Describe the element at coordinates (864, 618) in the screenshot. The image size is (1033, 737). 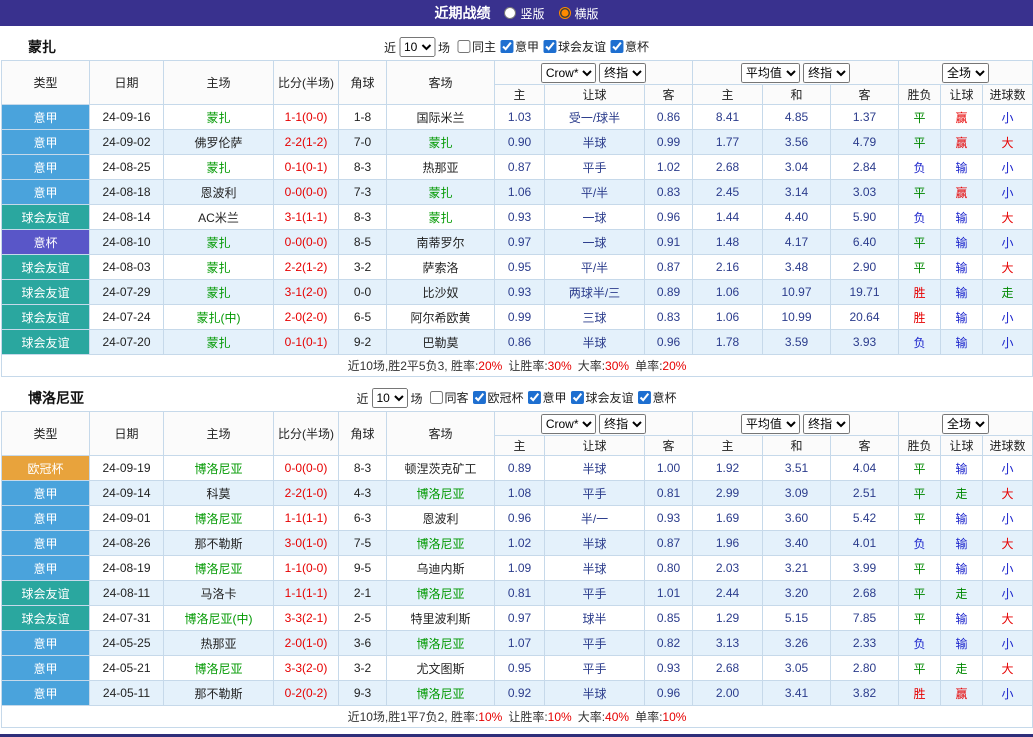
I see `avg-away-odds: 7.85` at that location.